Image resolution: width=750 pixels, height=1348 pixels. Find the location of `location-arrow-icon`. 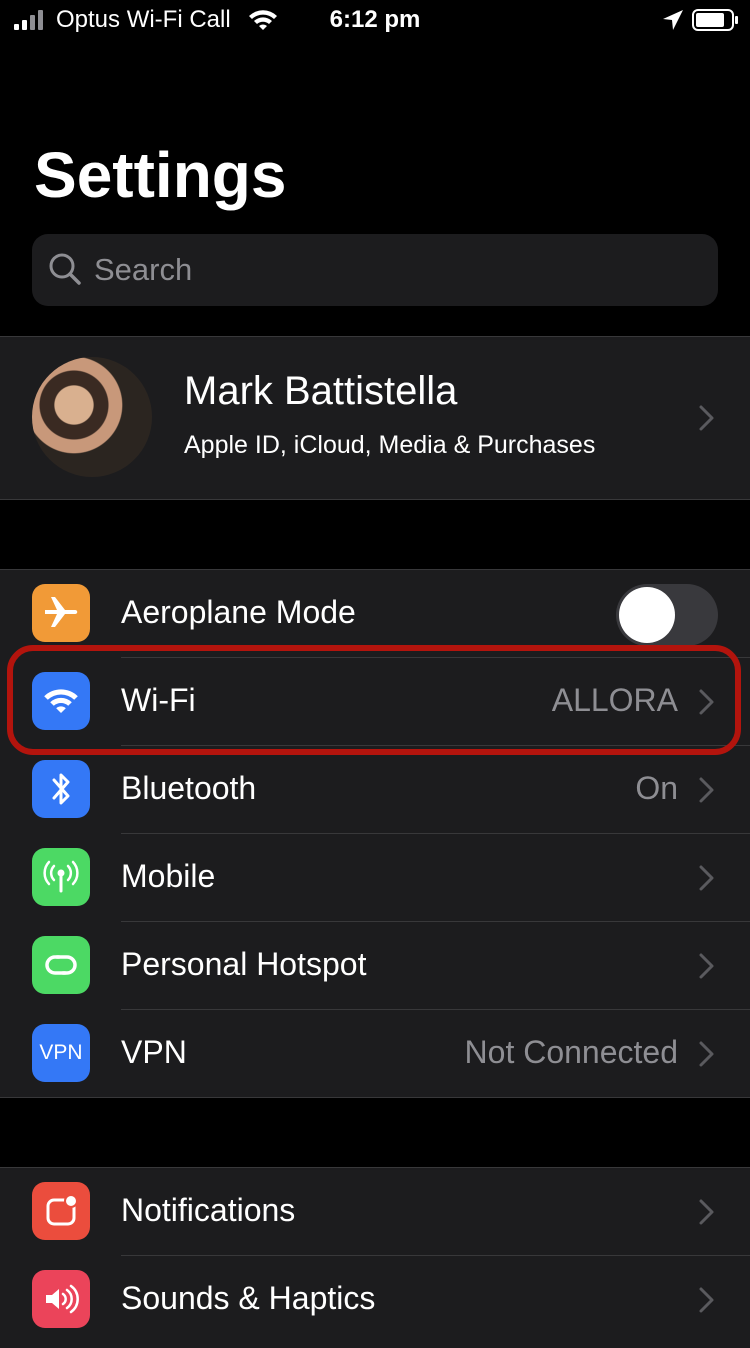

location-arrow-icon is located at coordinates (673, 20).